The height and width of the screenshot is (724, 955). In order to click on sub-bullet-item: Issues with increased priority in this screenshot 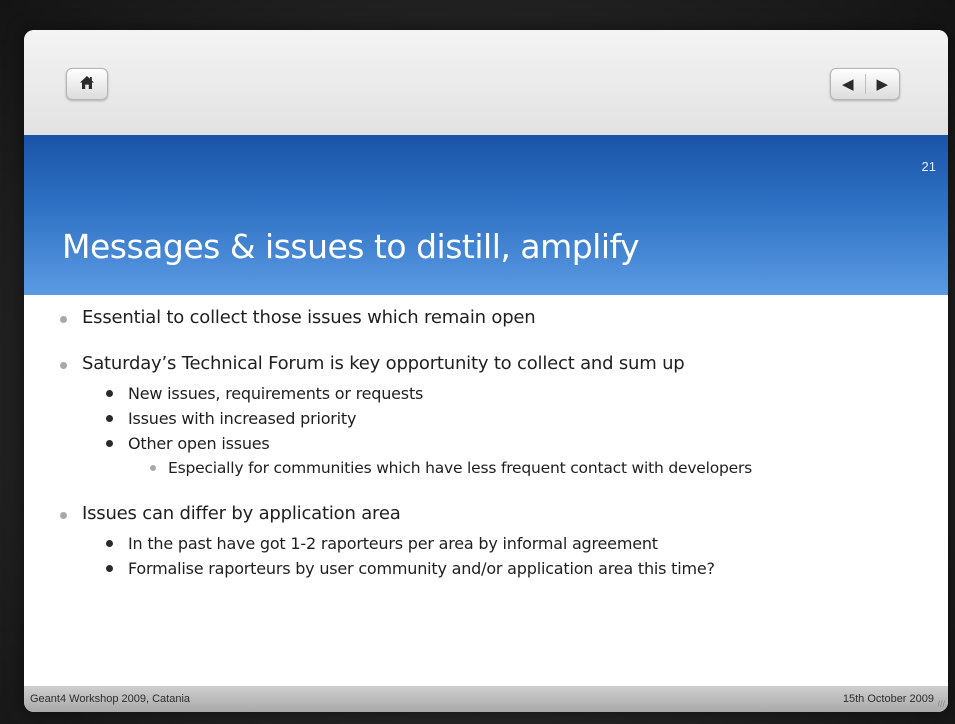, I will do `click(518, 418)`.